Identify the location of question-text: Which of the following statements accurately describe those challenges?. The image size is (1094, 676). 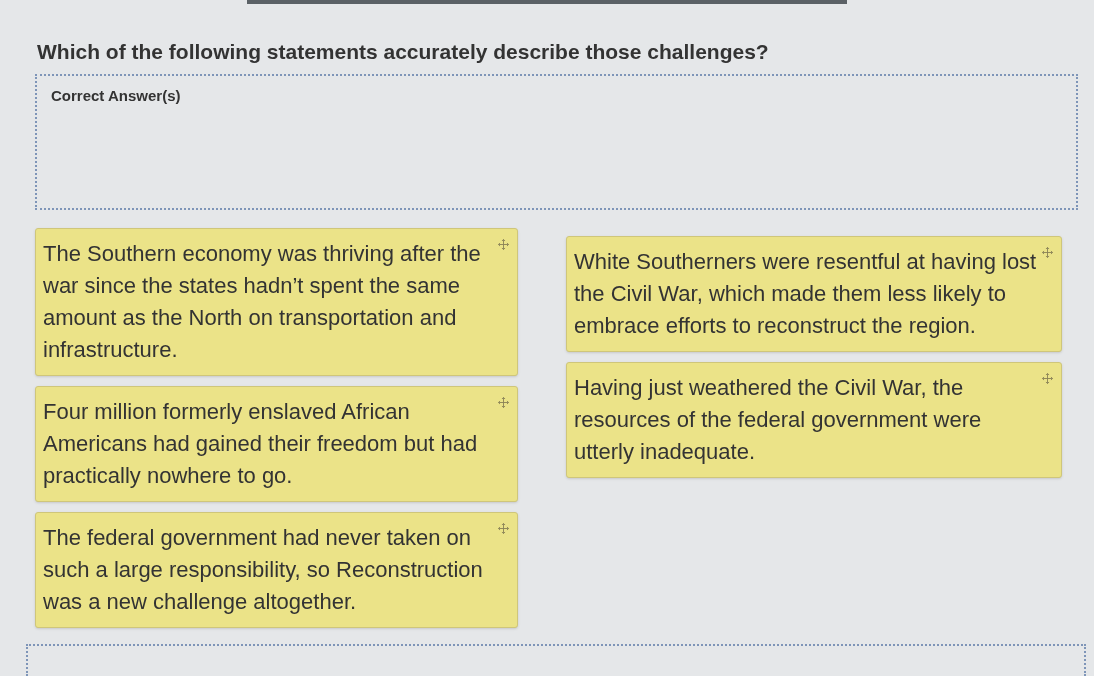
(403, 52).